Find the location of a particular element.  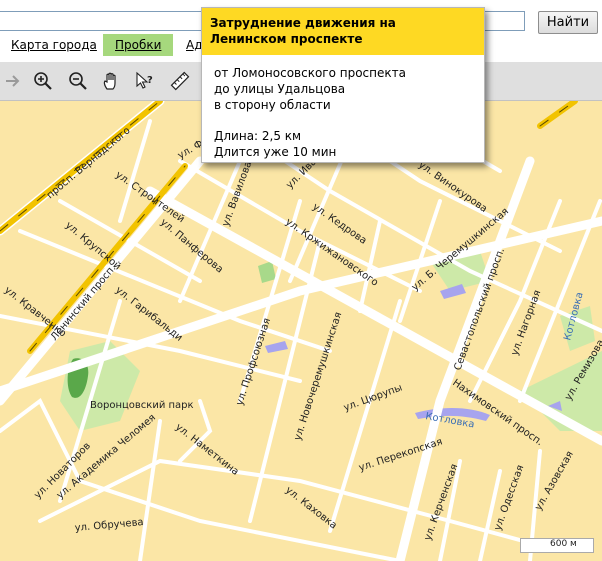

arrow-right-icon is located at coordinates (13, 81).